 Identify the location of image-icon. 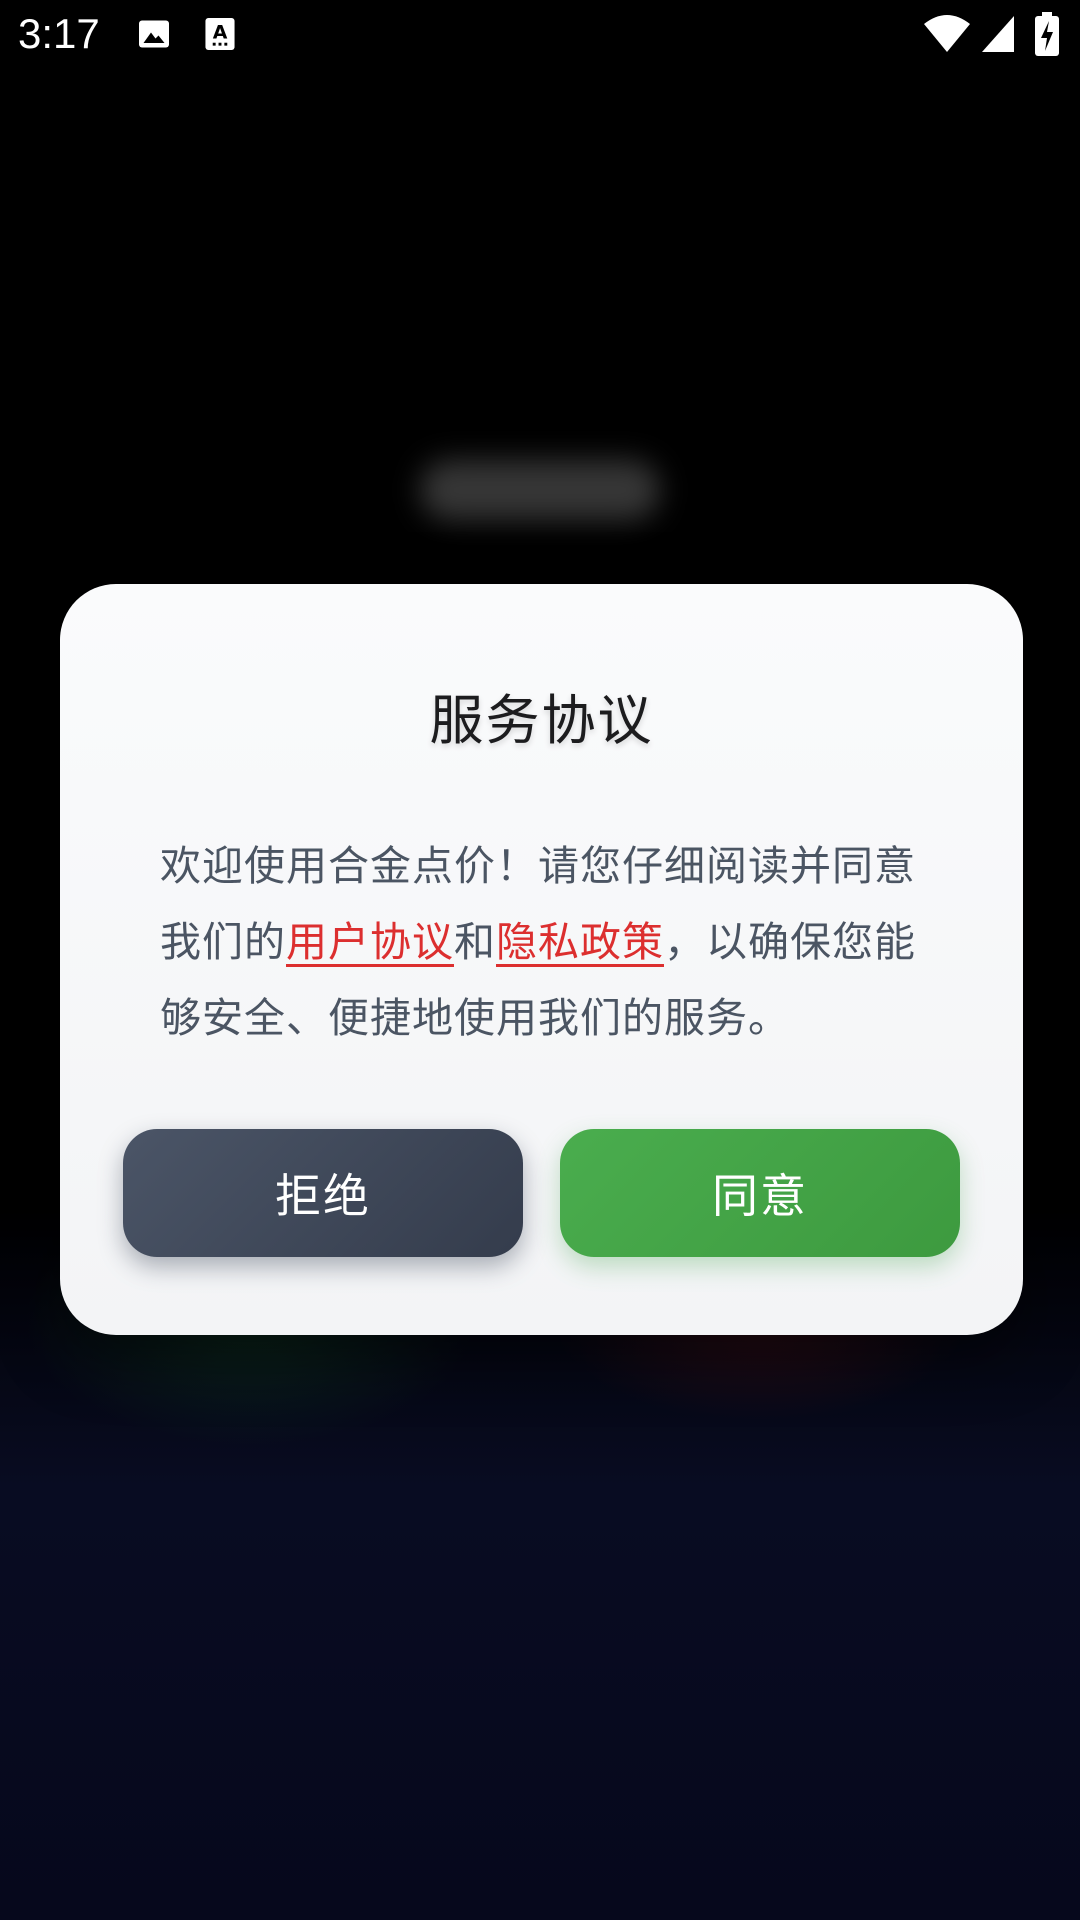
(154, 36).